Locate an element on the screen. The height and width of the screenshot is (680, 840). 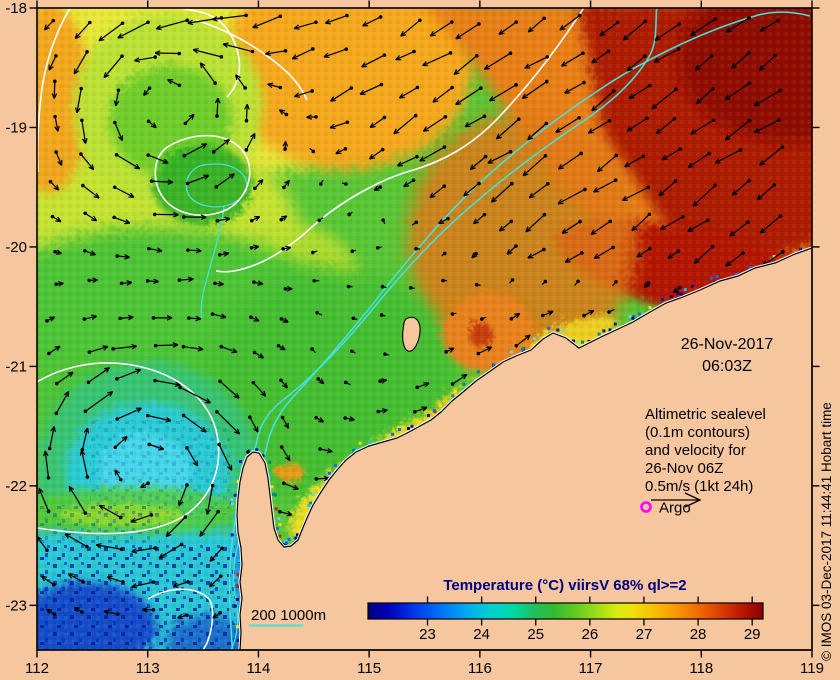
lon-tick-label: 117 is located at coordinates (591, 668).